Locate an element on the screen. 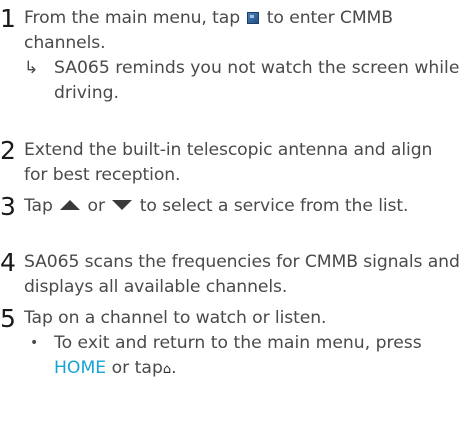 The width and height of the screenshot is (461, 427). step-text-part: or is located at coordinates (96, 206).